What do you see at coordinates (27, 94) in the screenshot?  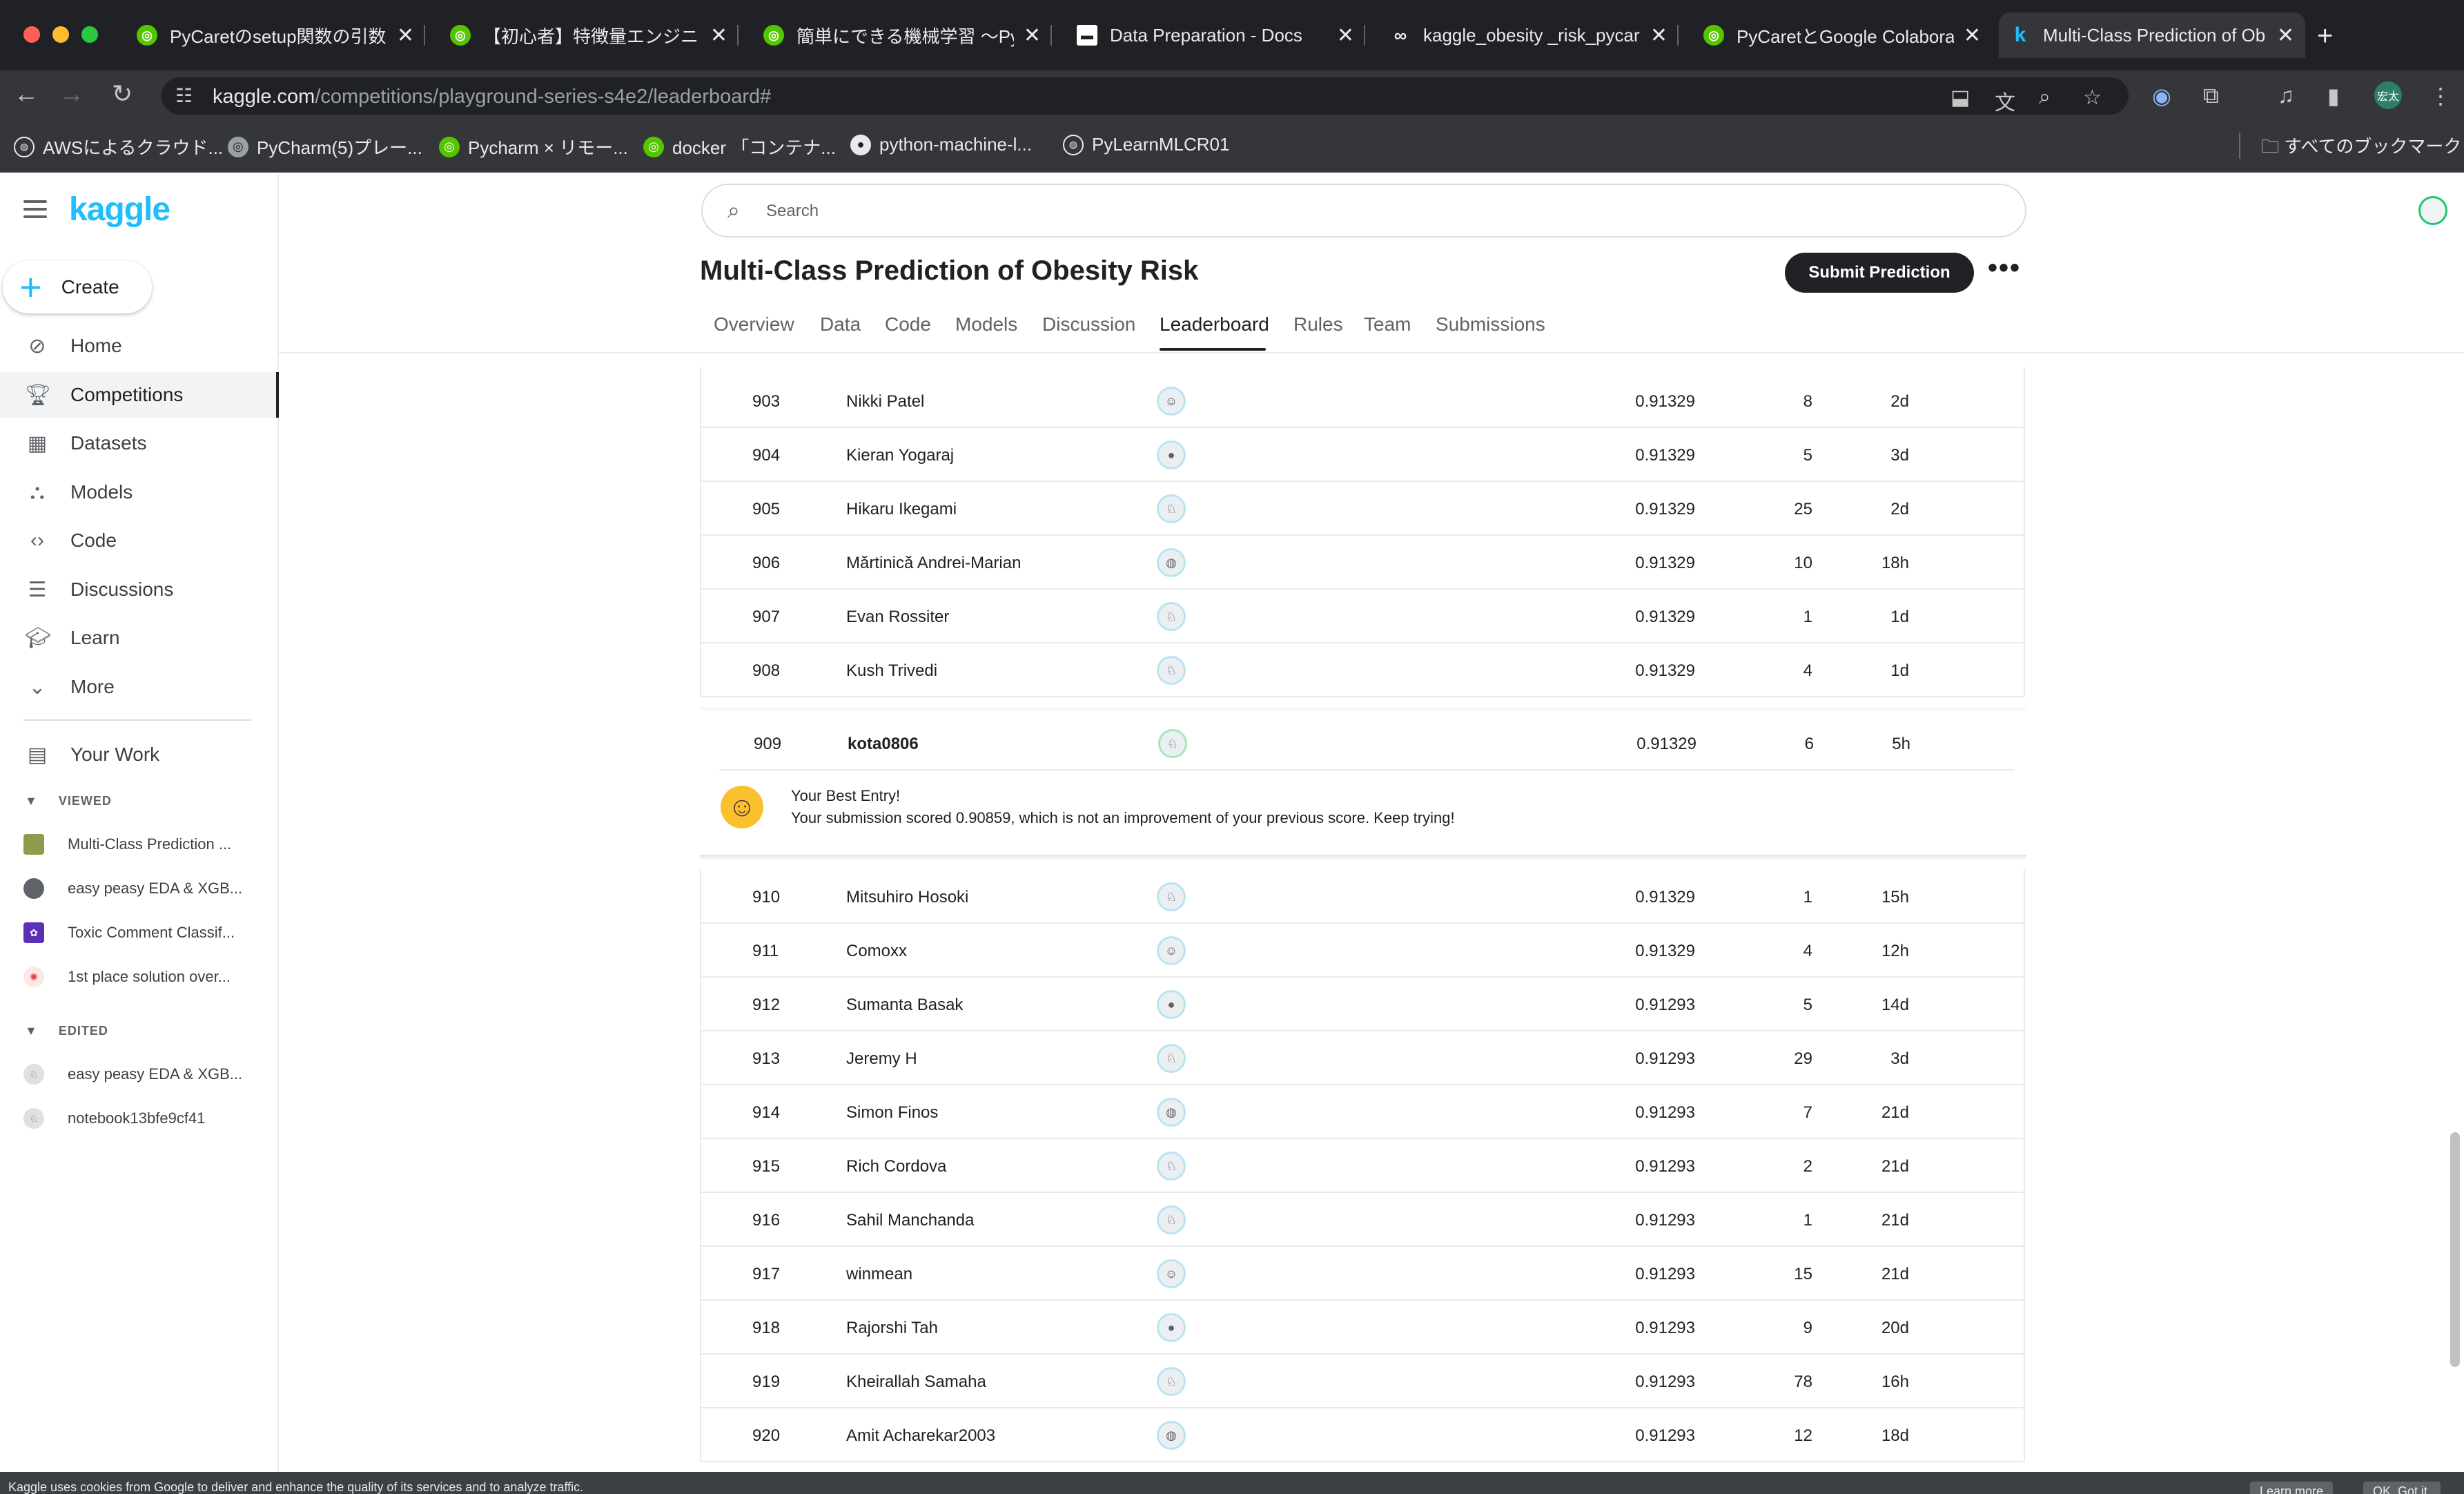 I see `back-button: ←` at bounding box center [27, 94].